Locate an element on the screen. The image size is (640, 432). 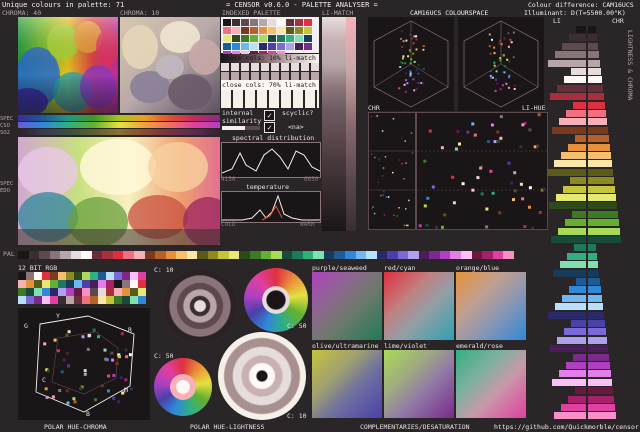
li-hue-plot is located at coordinates (482, 171).